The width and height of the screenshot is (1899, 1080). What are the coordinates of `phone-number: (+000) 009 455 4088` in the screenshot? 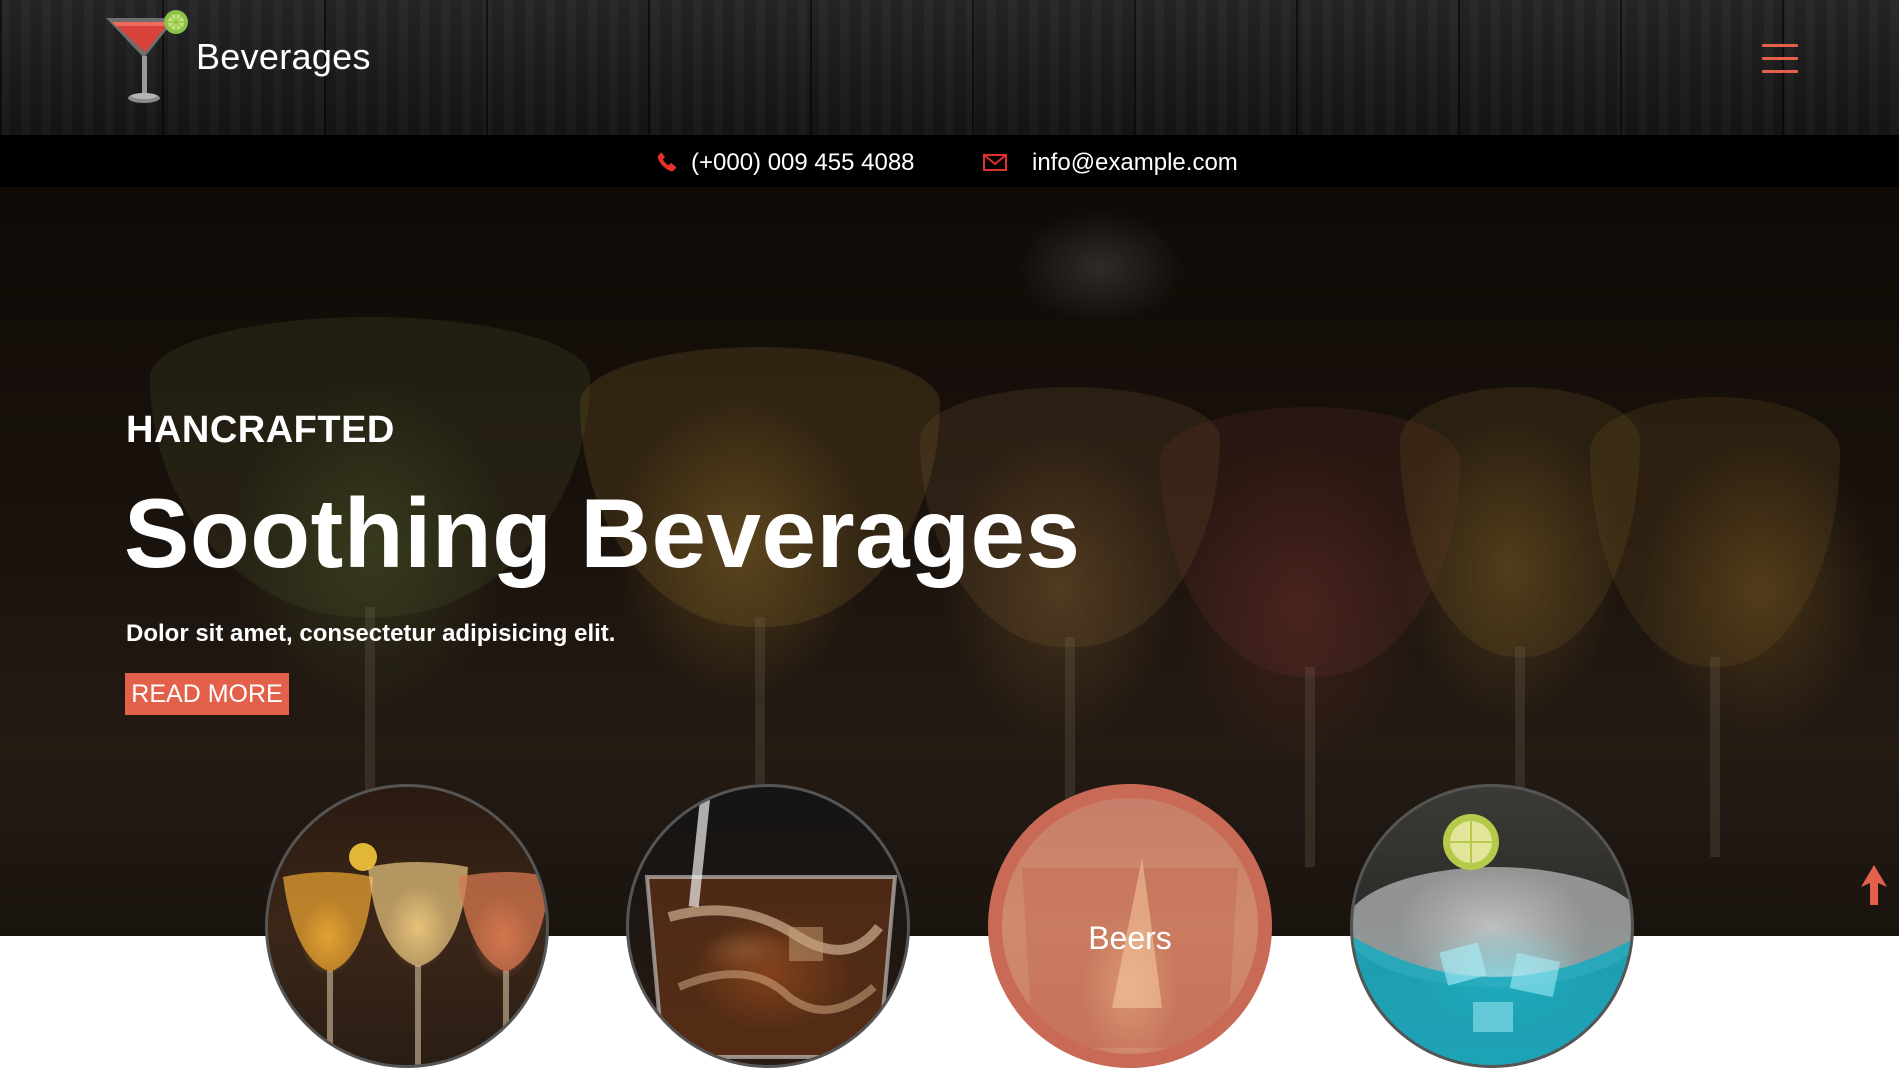 It's located at (803, 163).